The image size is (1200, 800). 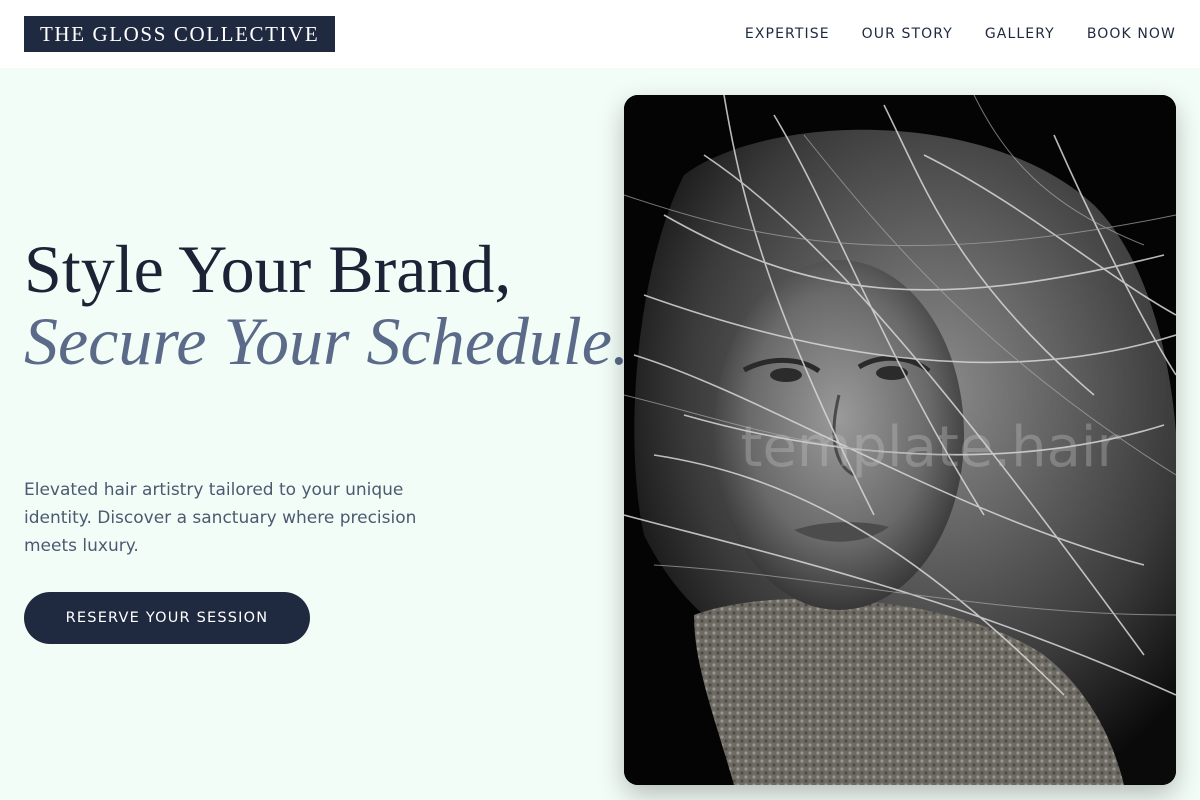 I want to click on nav-link-expertise: EXPERTISE, so click(x=787, y=34).